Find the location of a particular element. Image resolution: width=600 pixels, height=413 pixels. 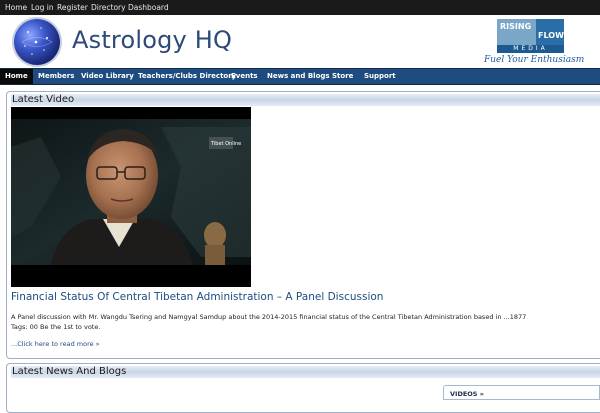

videos-box-link: VIDEOS » is located at coordinates (467, 394).